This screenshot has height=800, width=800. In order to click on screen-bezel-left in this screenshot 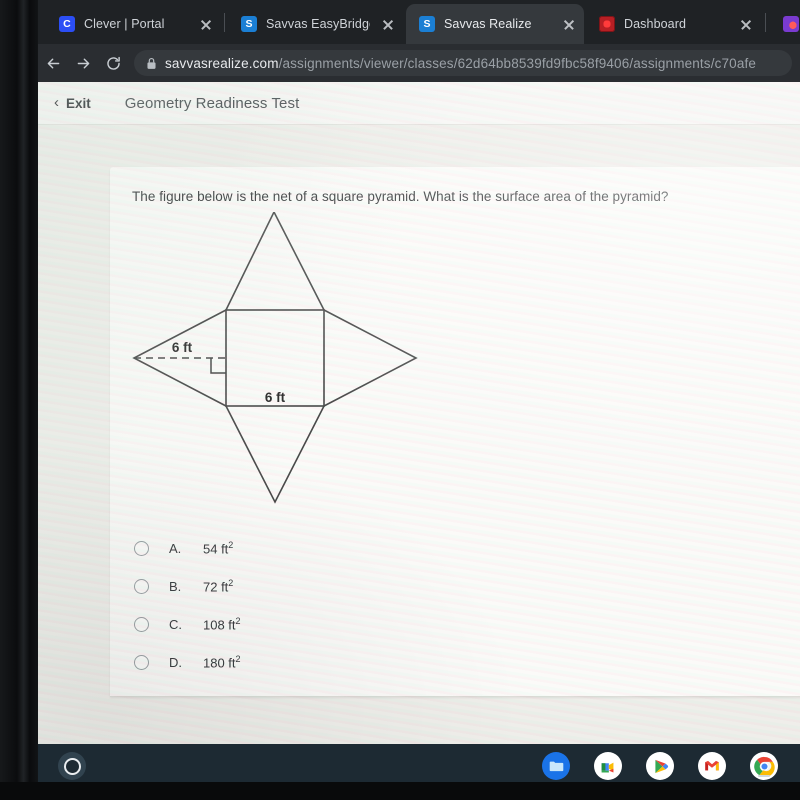, I will do `click(19, 400)`.